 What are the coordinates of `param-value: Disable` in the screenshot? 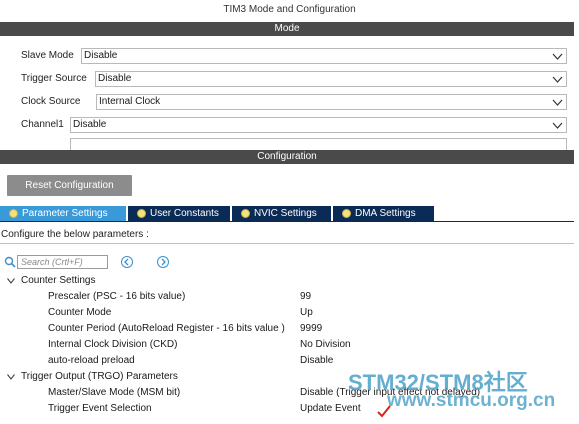 It's located at (317, 360).